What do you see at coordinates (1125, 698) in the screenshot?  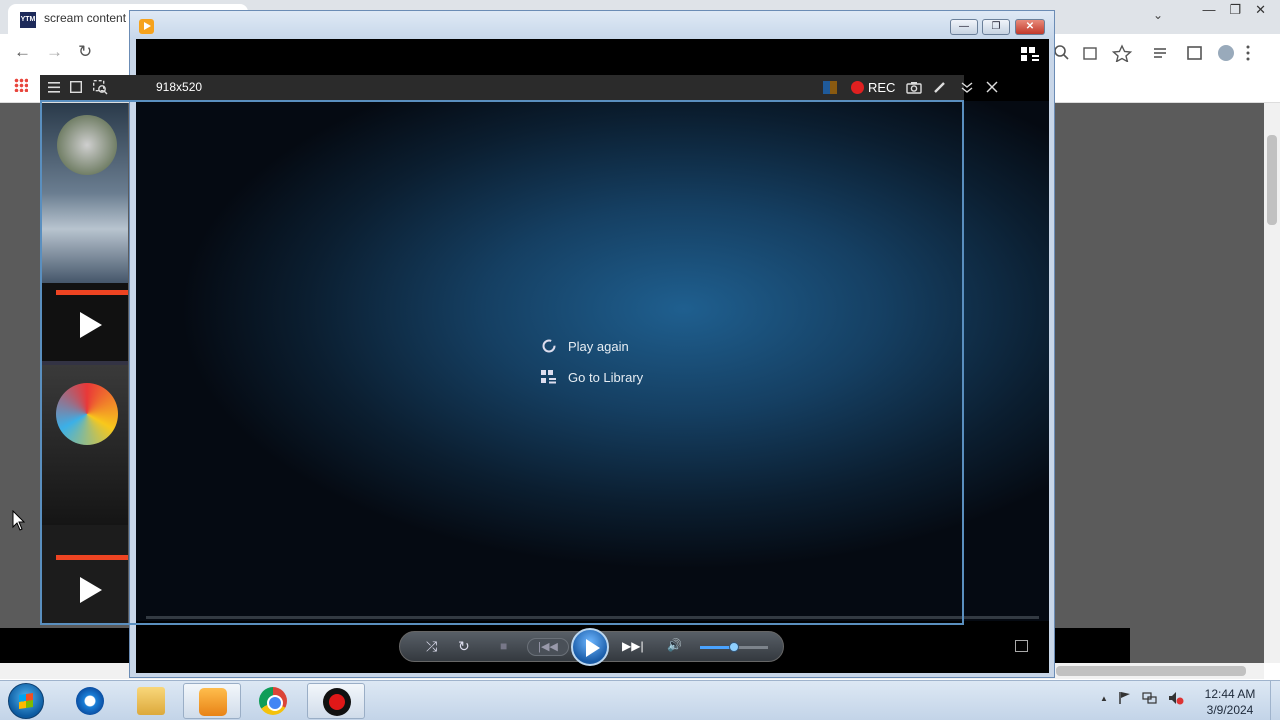 I see `action-center-flag-icon` at bounding box center [1125, 698].